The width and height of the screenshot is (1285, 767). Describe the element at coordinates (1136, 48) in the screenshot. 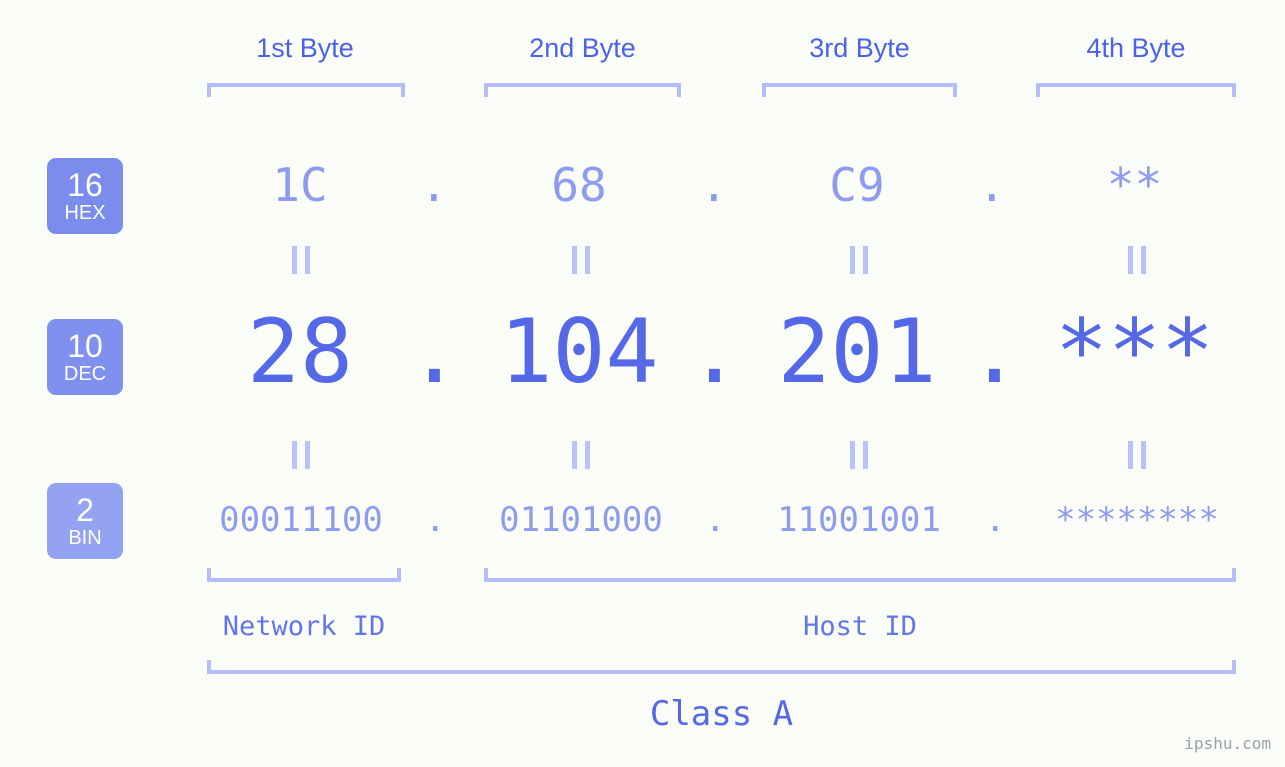

I see `byte-header-4: 4th Byte` at that location.